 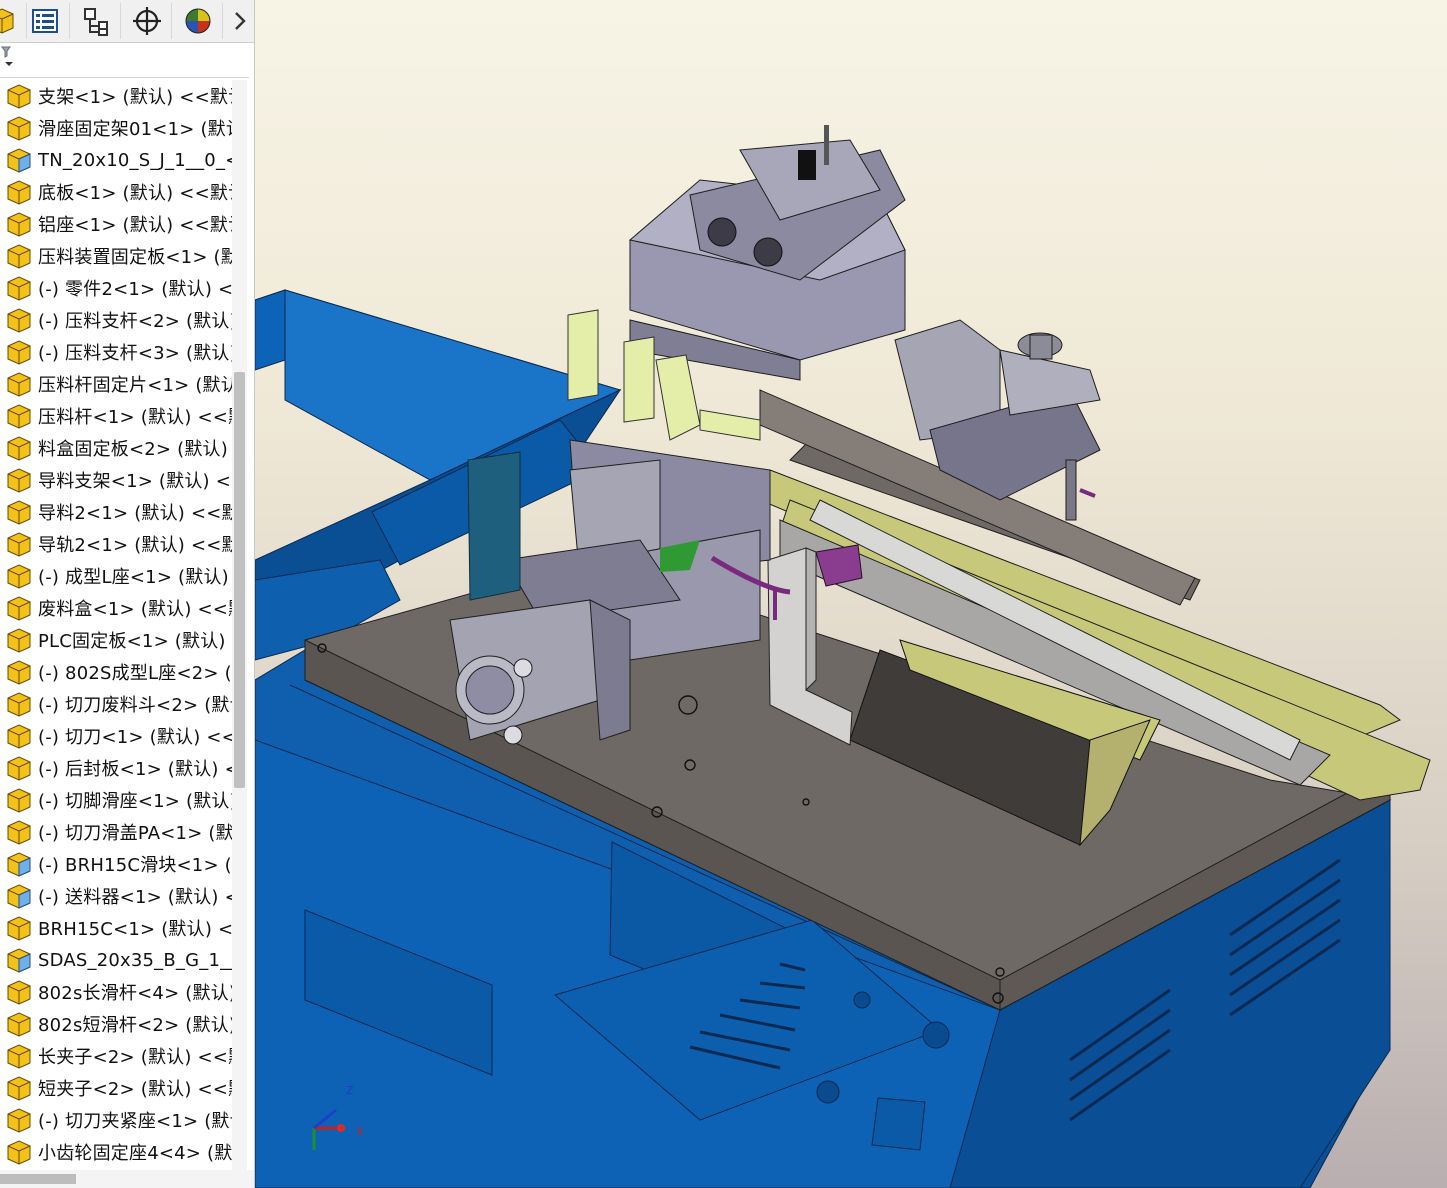 What do you see at coordinates (116, 1152) in the screenshot?
I see `tree-item: 小齿轮固定座4<4> (默认` at bounding box center [116, 1152].